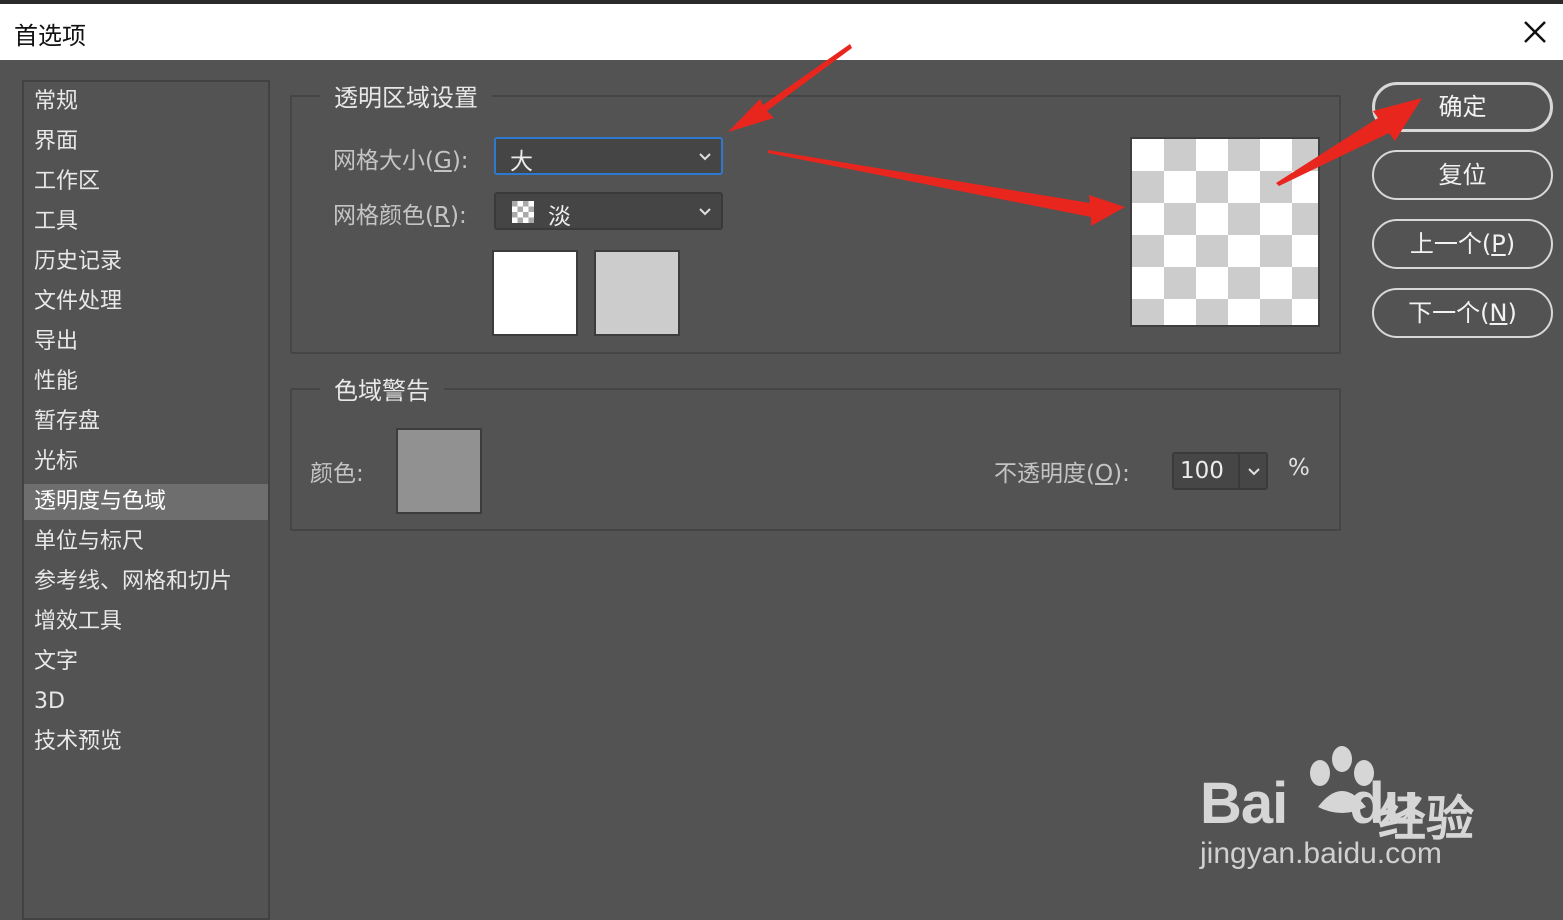 Image resolution: width=1563 pixels, height=920 pixels. What do you see at coordinates (608, 211) in the screenshot?
I see `grid-color-select: 淡` at bounding box center [608, 211].